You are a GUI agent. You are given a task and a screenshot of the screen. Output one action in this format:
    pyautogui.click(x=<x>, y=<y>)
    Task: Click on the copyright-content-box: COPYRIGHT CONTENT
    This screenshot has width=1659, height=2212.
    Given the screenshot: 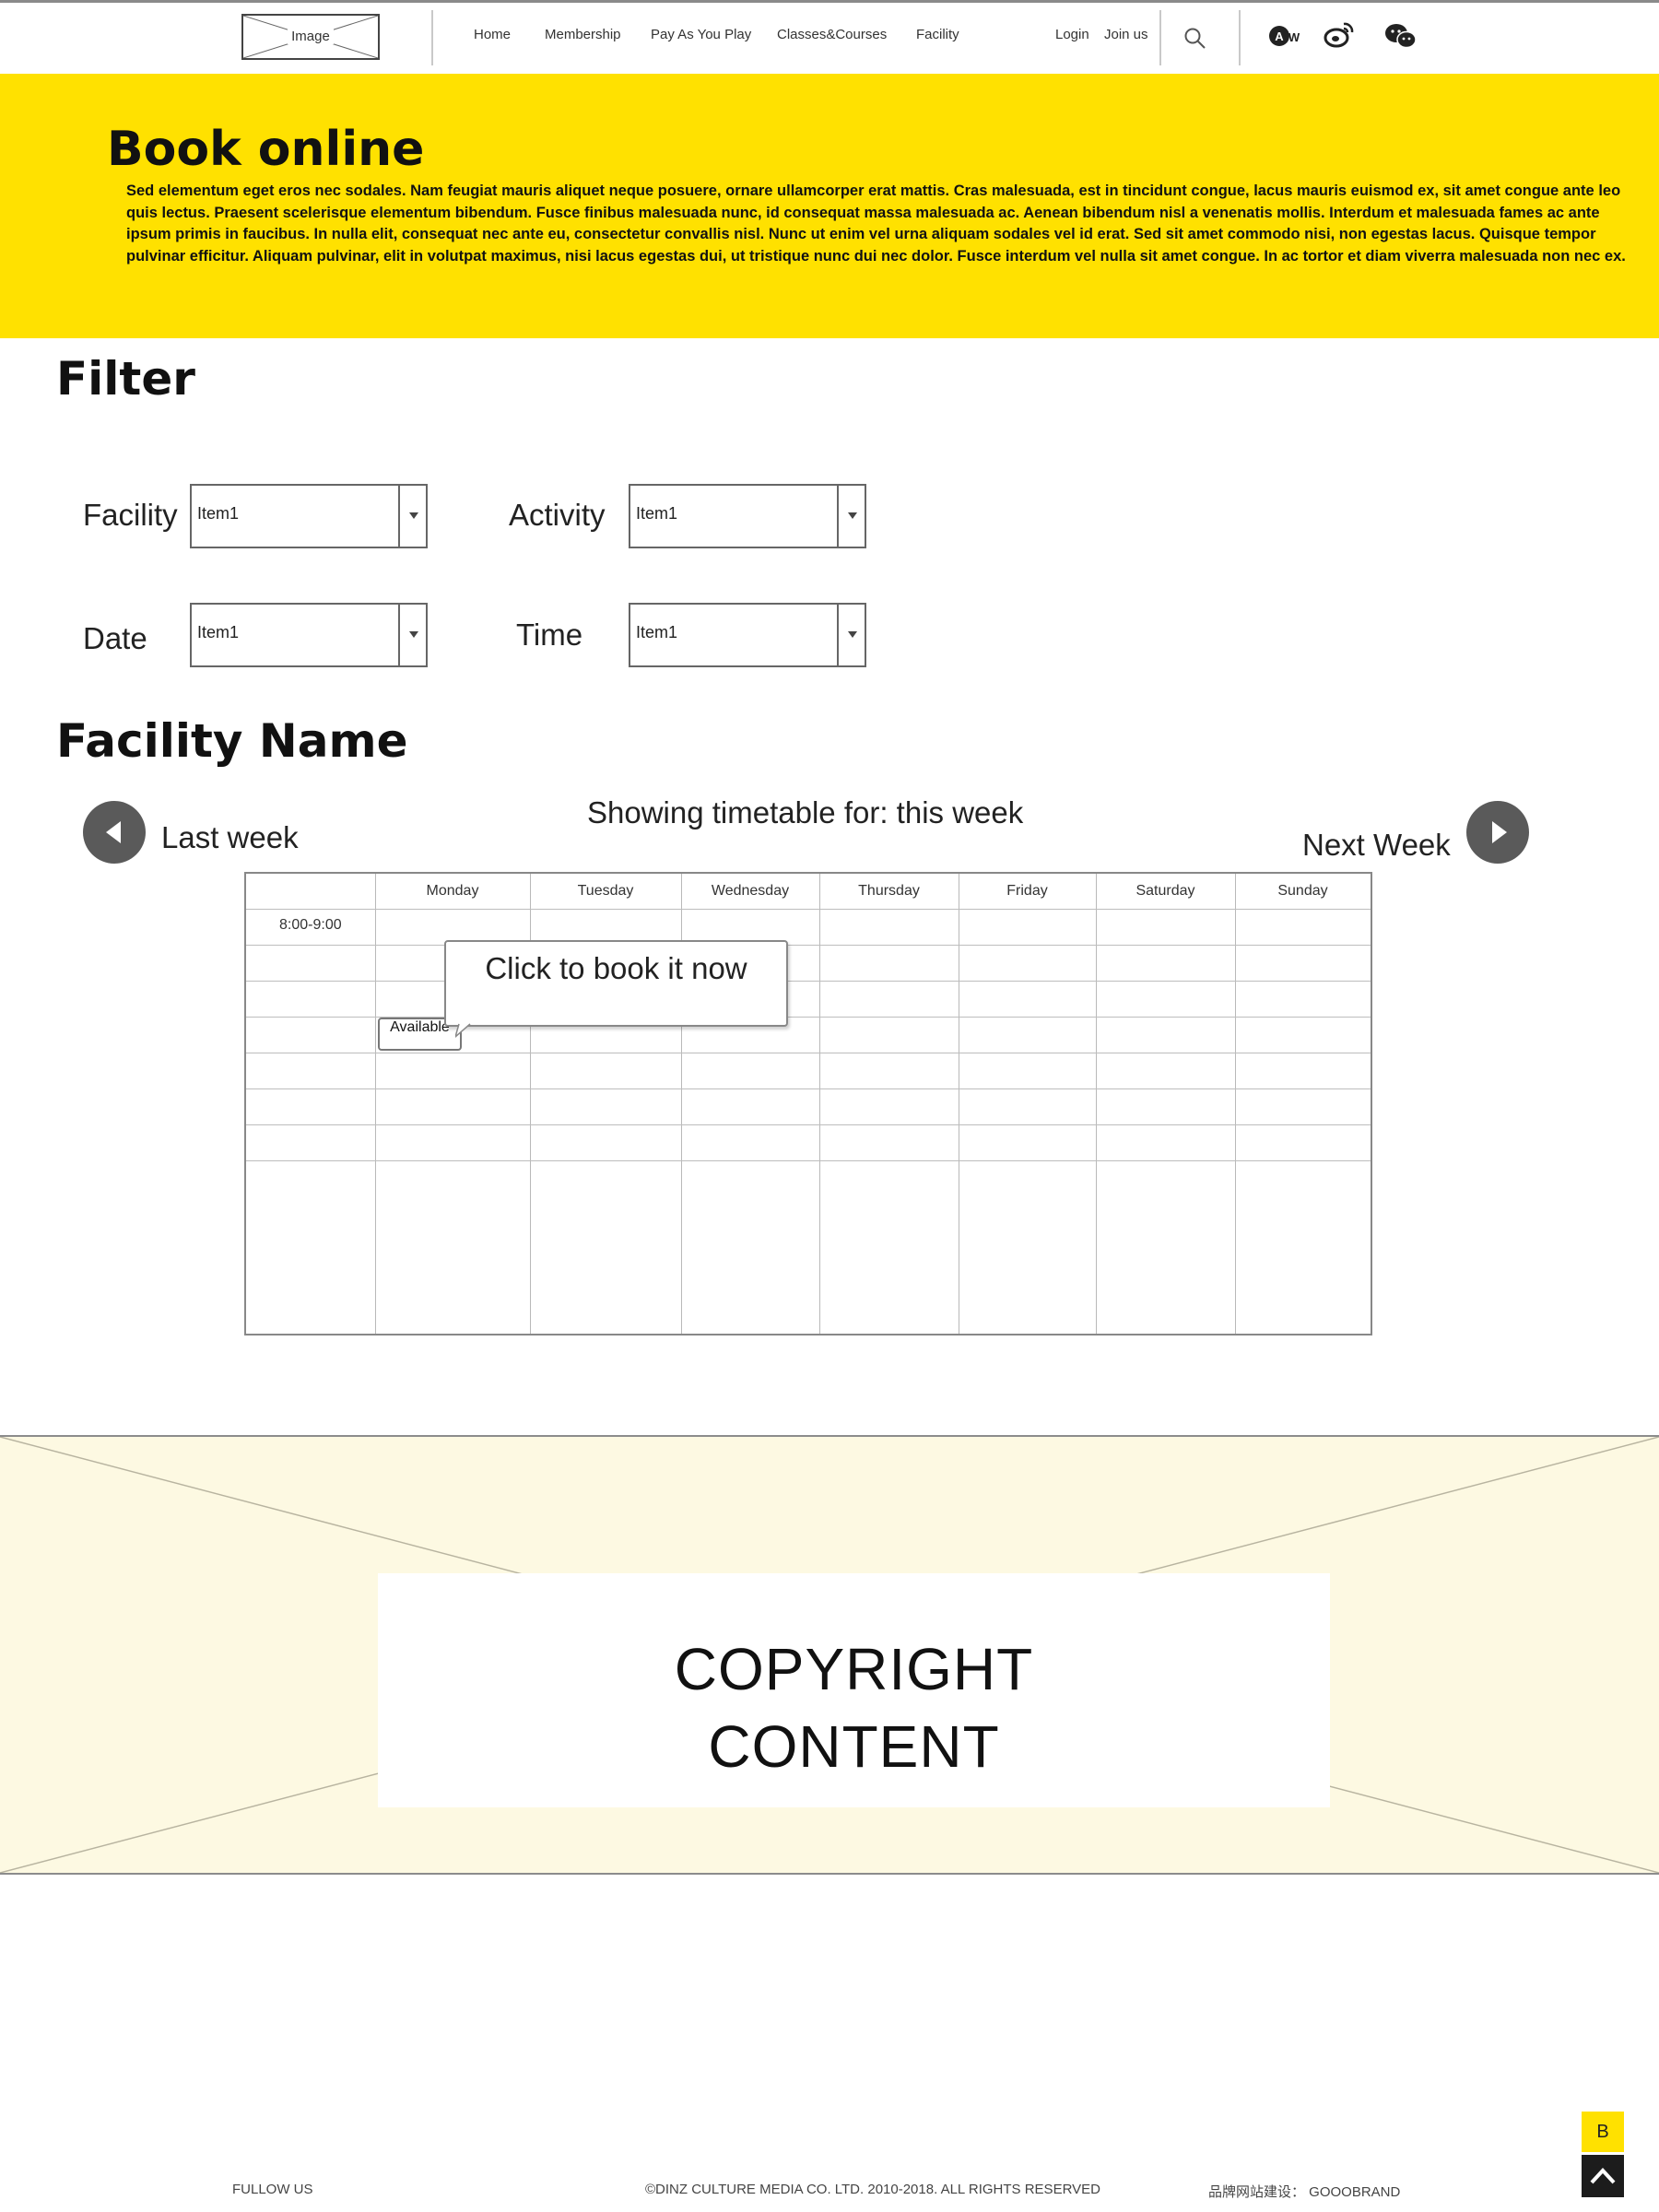 What is the action you would take?
    pyautogui.click(x=854, y=1690)
    